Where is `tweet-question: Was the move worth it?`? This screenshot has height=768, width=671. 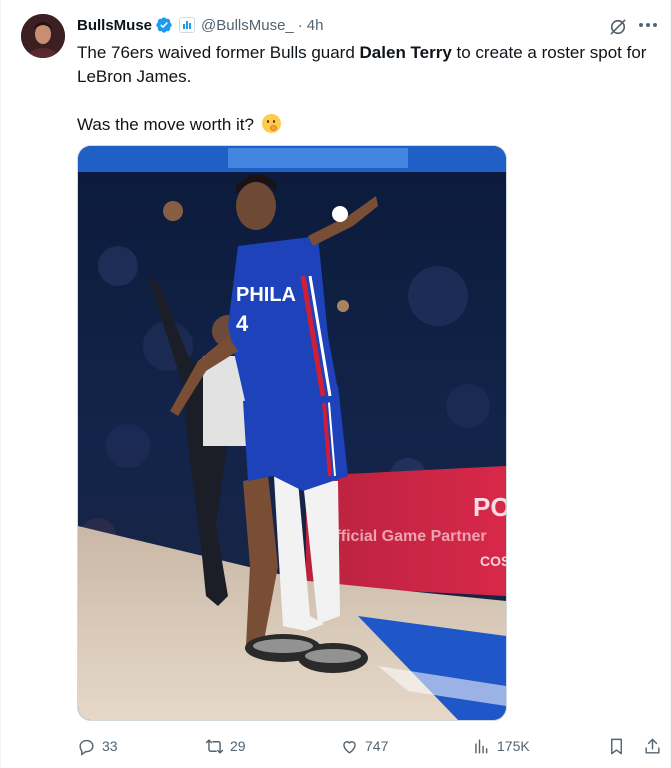
tweet-question: Was the move worth it? is located at coordinates (367, 125).